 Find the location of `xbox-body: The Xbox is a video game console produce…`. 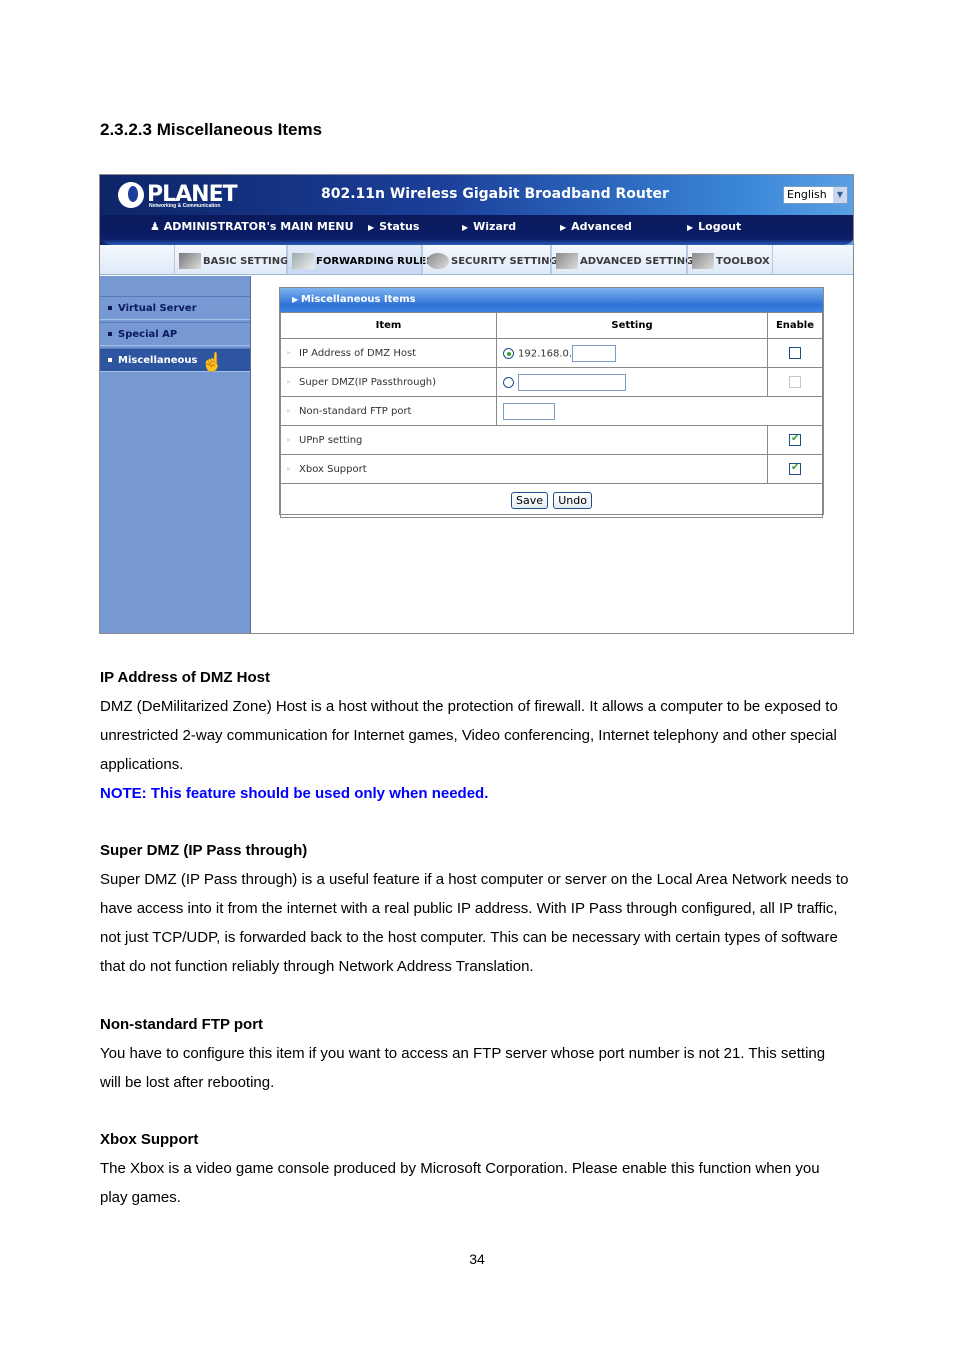

xbox-body: The Xbox is a video game console produce… is located at coordinates (460, 1183).